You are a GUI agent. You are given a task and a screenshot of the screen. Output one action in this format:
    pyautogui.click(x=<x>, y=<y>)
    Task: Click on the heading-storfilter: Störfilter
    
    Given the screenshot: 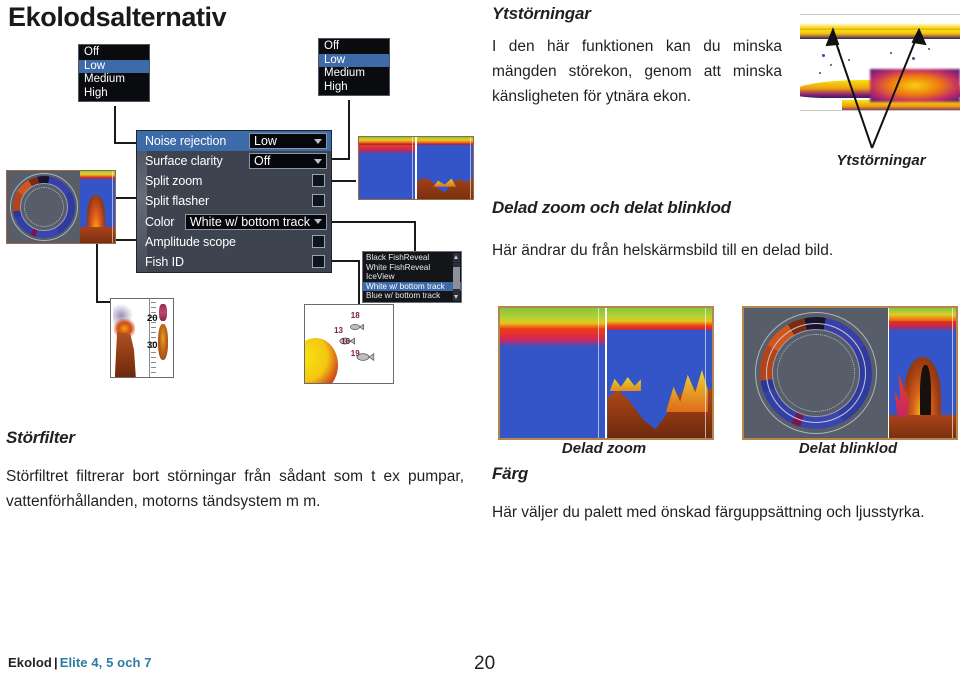 What is the action you would take?
    pyautogui.click(x=40, y=437)
    